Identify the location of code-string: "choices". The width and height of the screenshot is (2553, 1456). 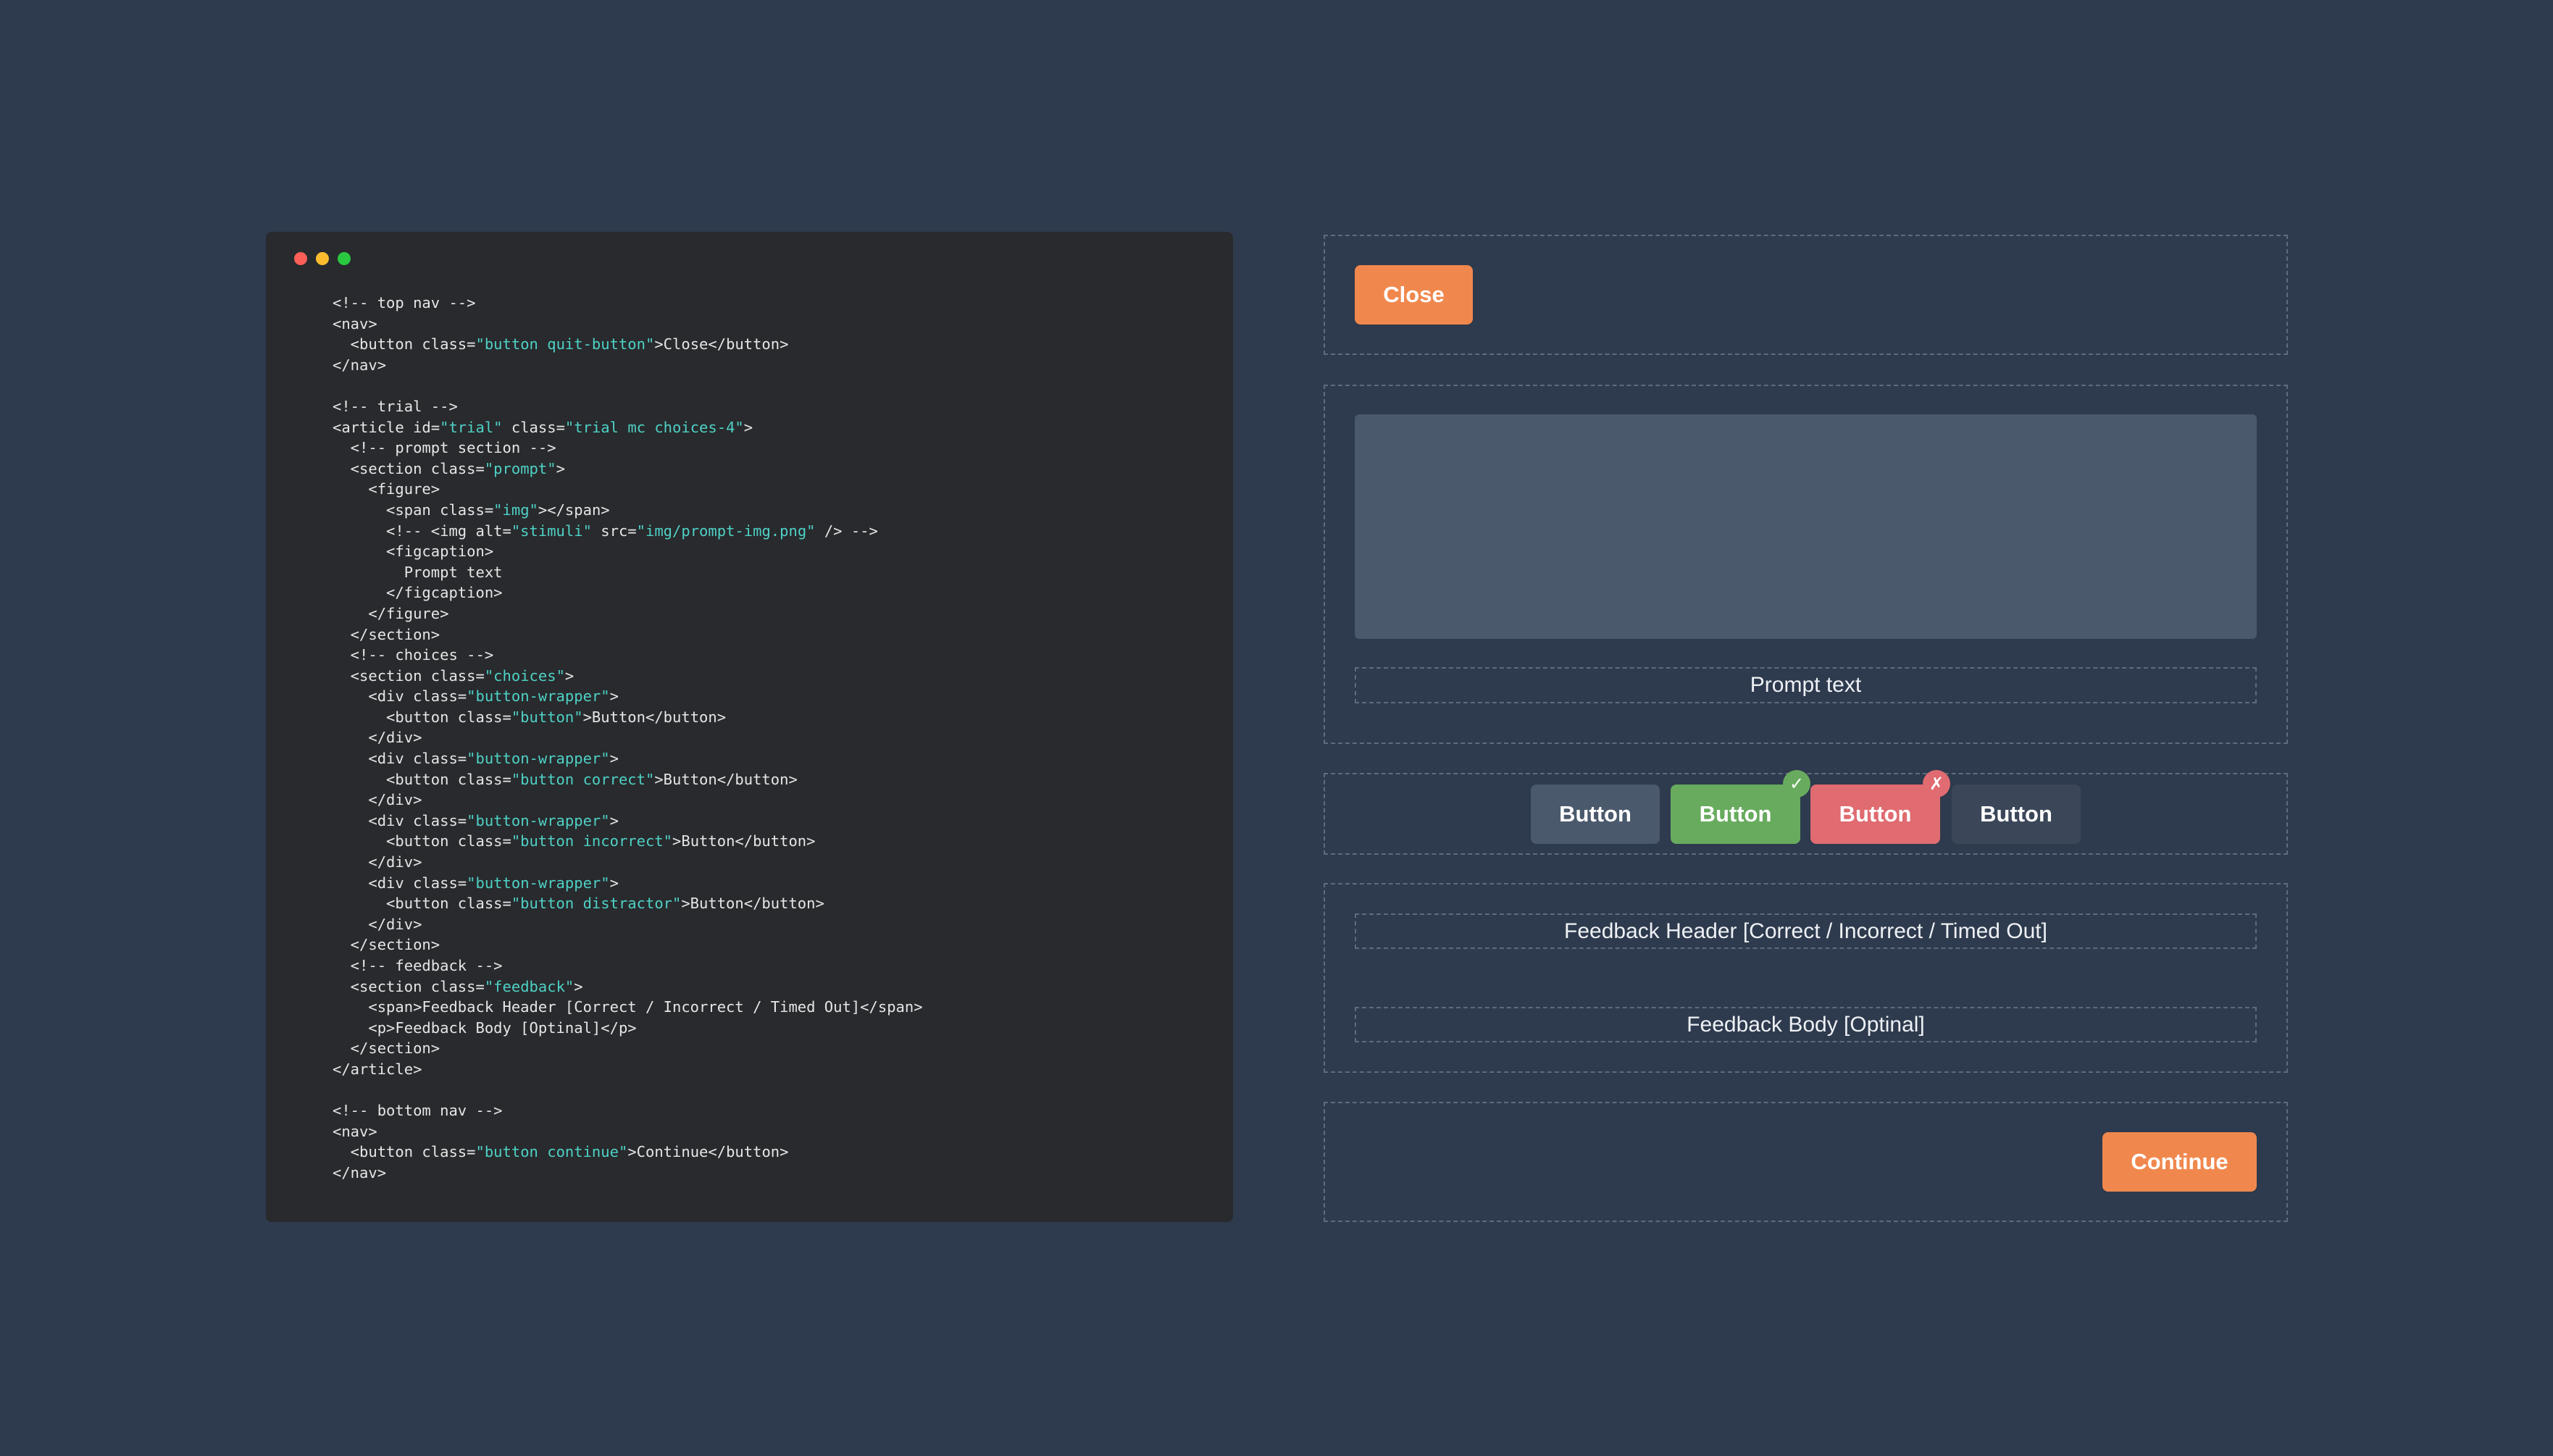
(525, 675).